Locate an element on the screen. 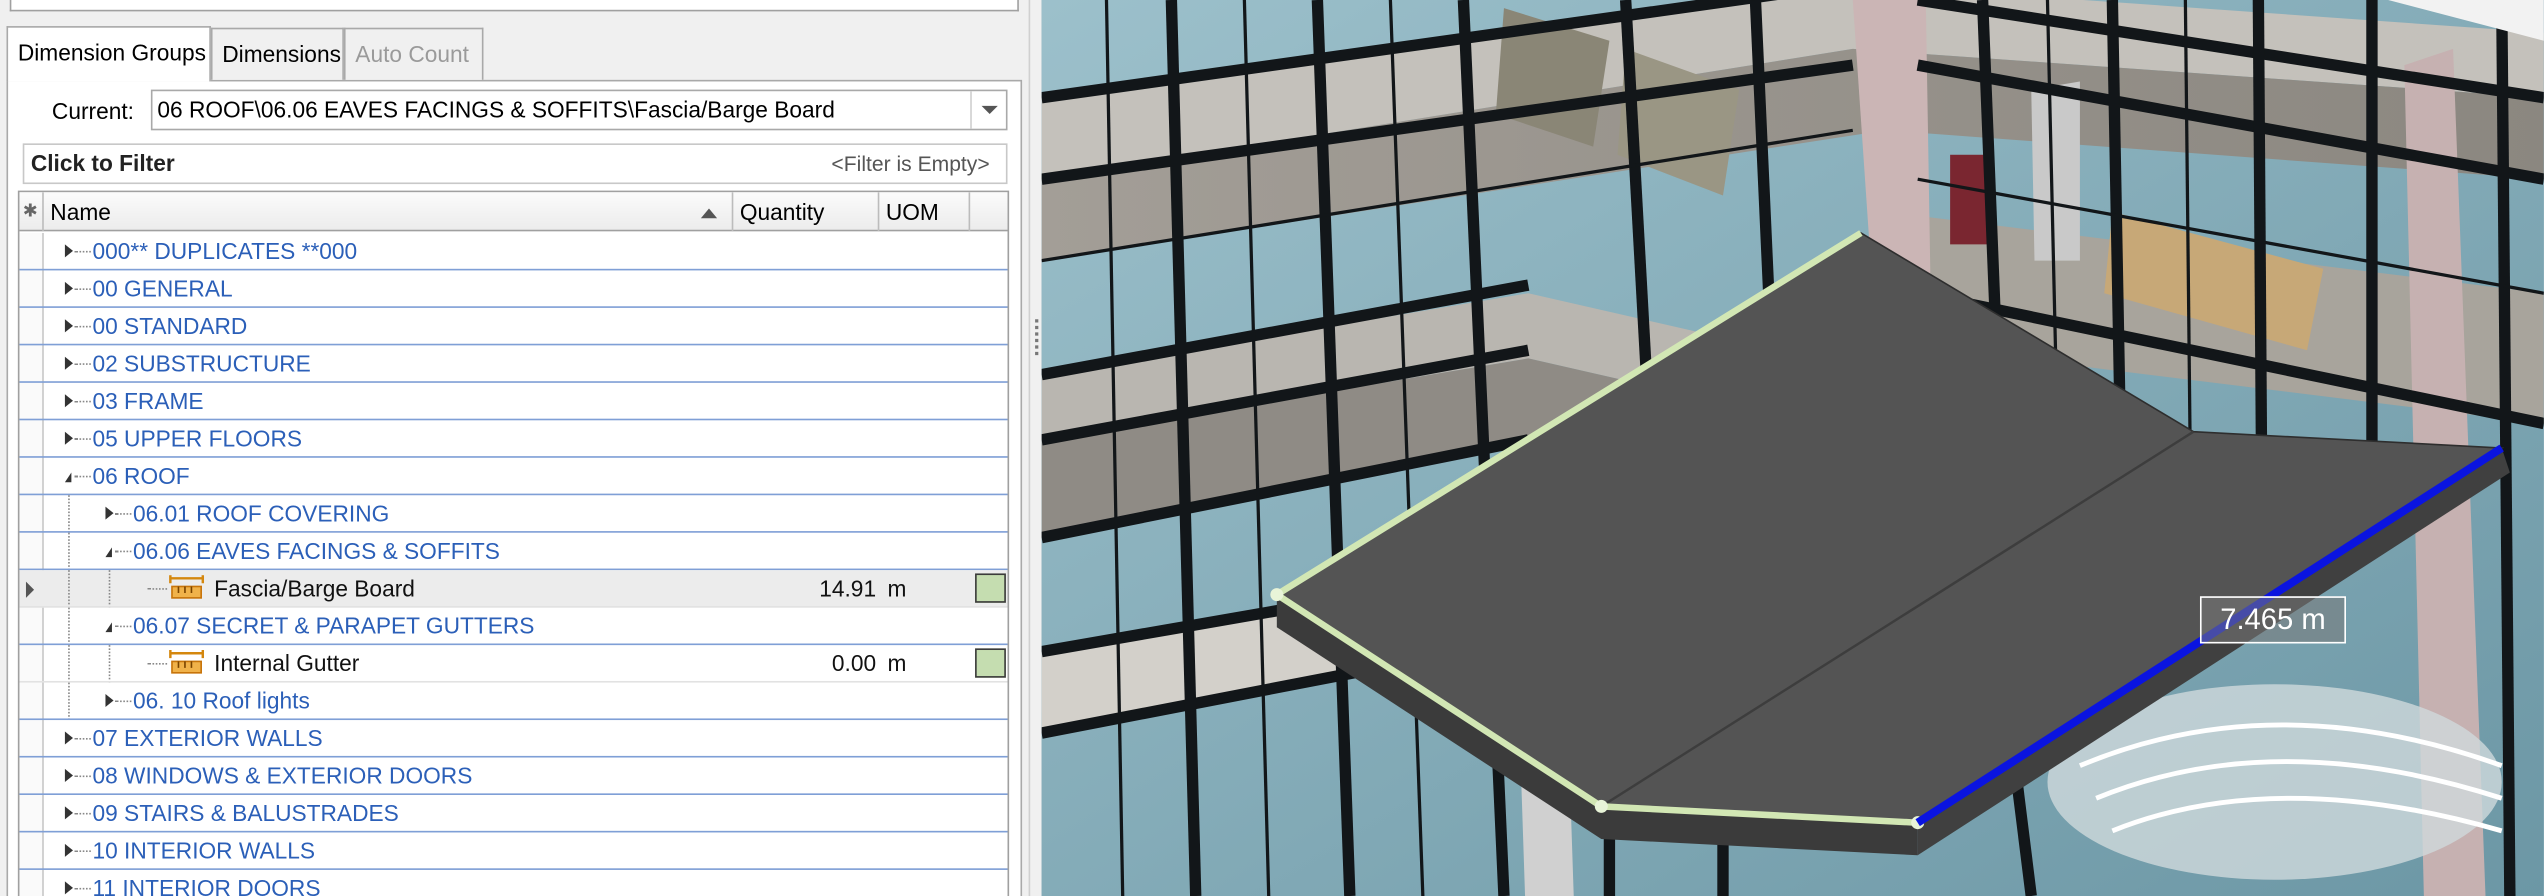  panel-splitter is located at coordinates (1035, 448).